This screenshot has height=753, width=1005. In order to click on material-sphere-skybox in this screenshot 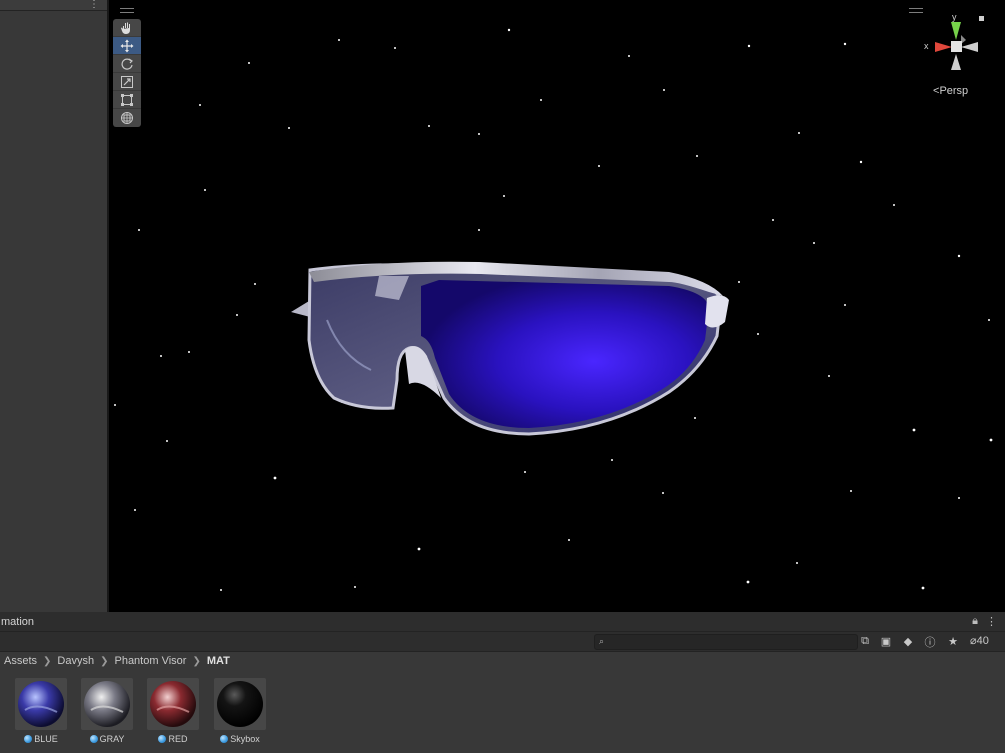, I will do `click(240, 704)`.